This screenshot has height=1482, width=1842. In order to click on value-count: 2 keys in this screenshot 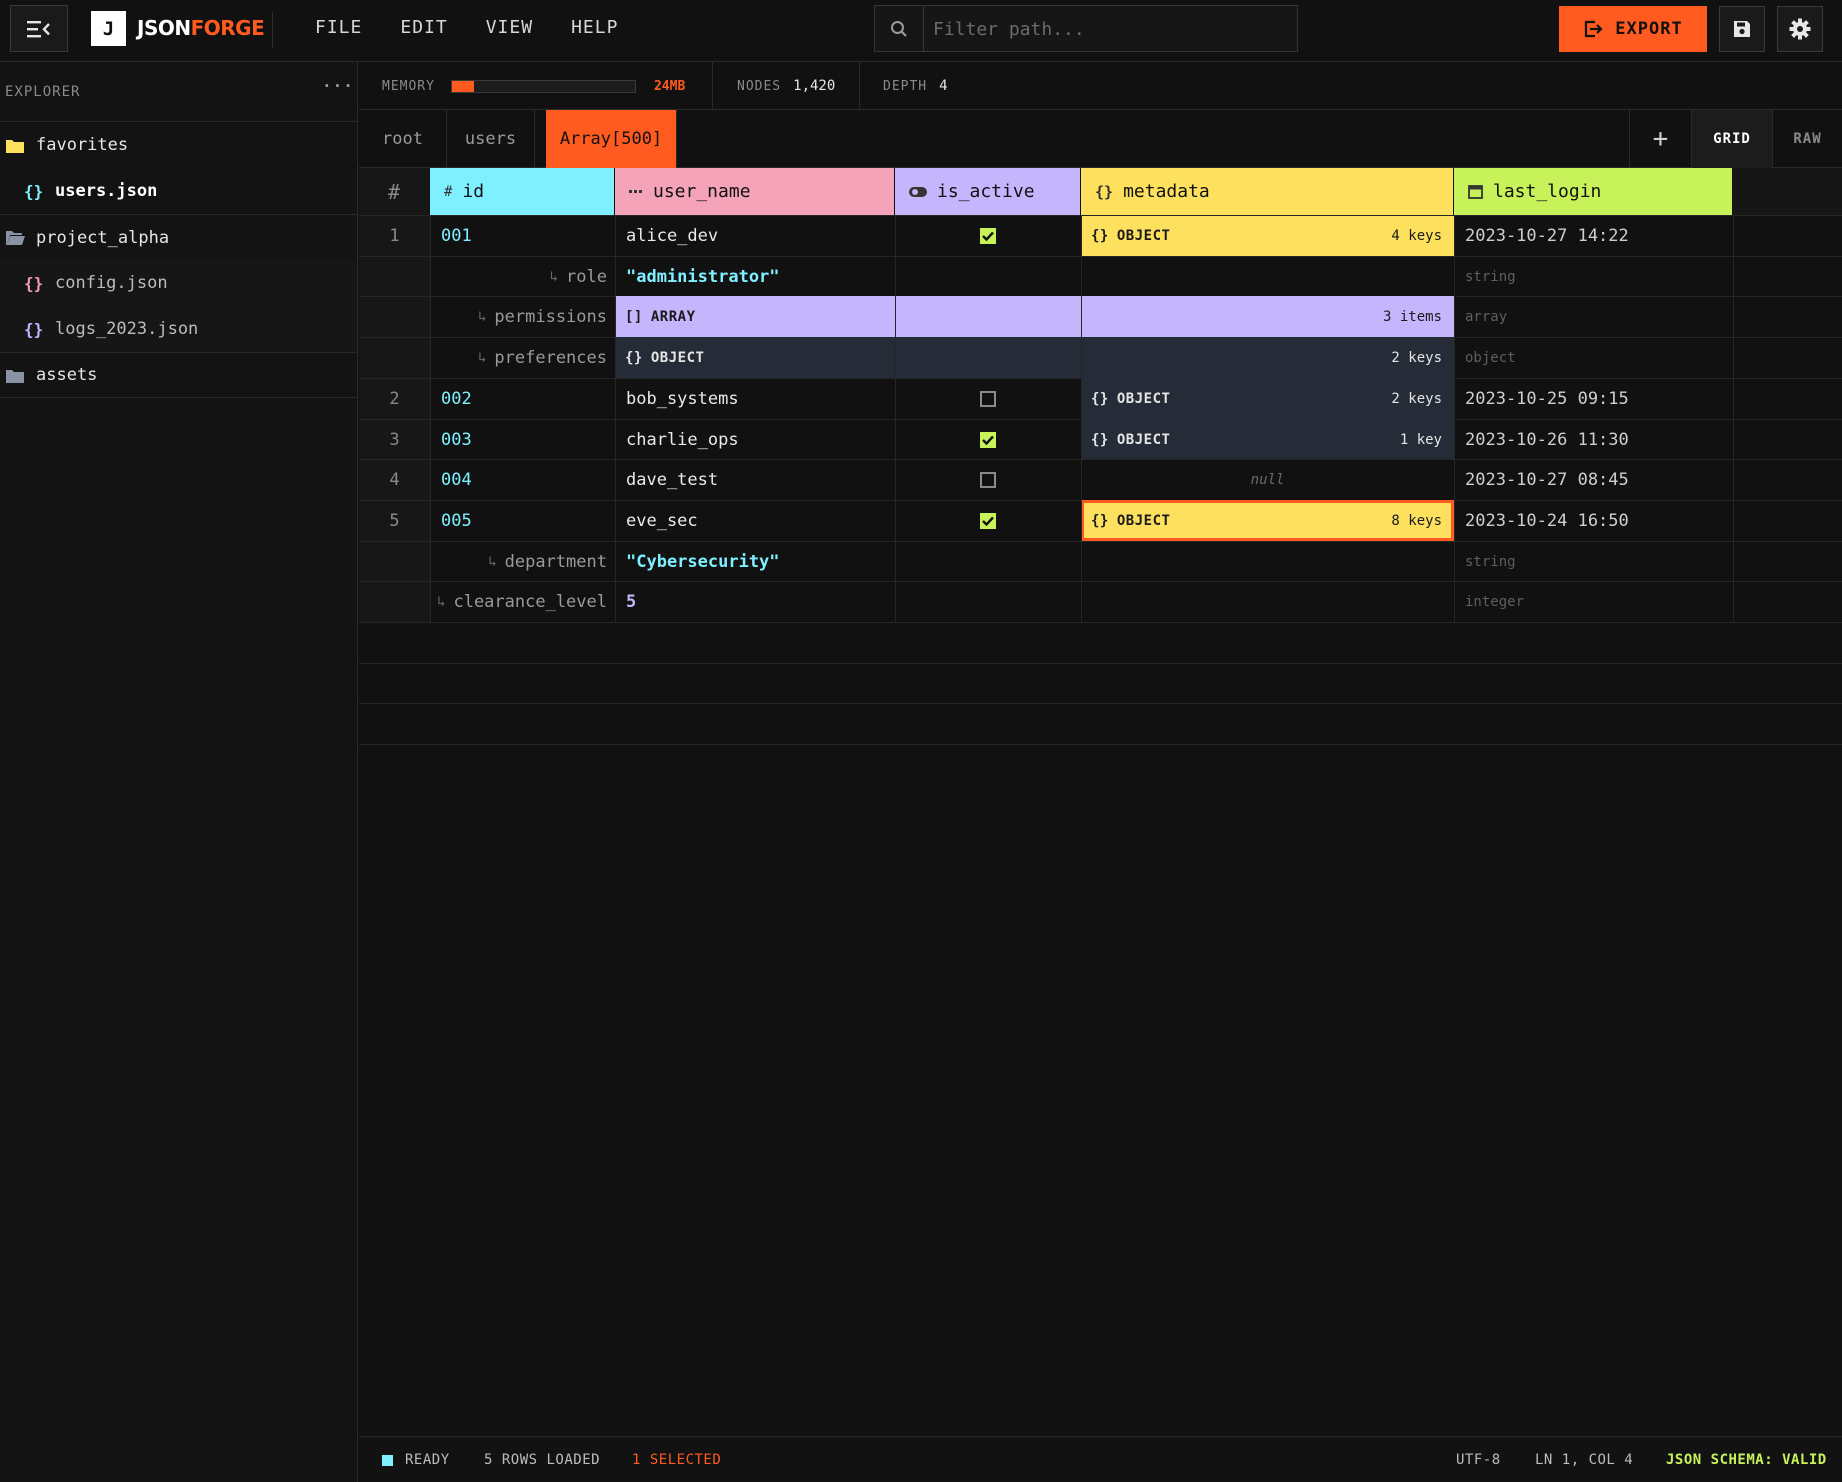, I will do `click(1416, 398)`.